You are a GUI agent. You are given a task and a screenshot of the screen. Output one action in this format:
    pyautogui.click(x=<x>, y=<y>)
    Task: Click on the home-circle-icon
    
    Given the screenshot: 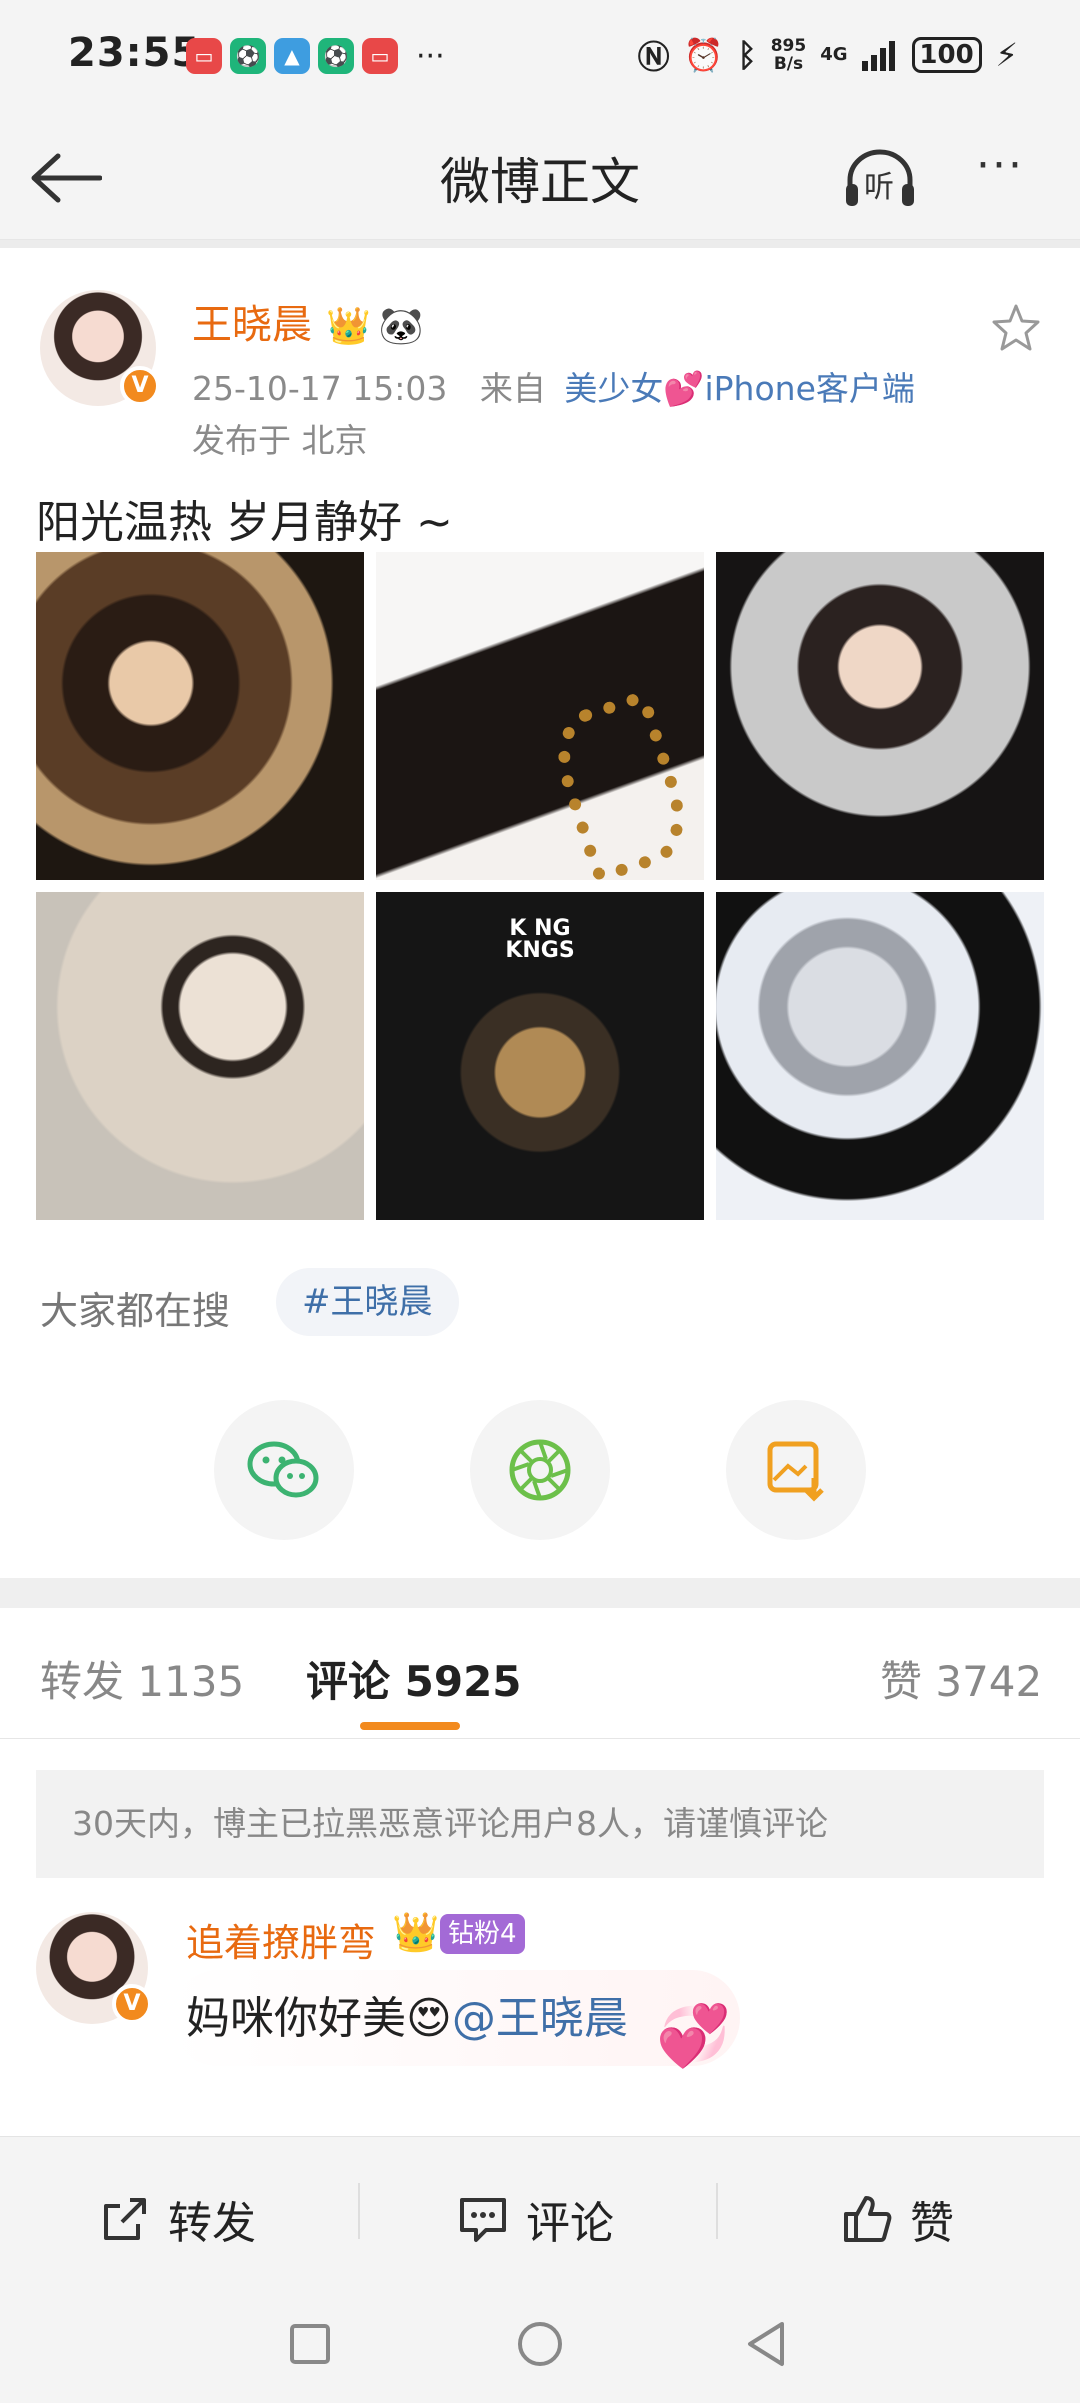 What is the action you would take?
    pyautogui.click(x=540, y=2344)
    